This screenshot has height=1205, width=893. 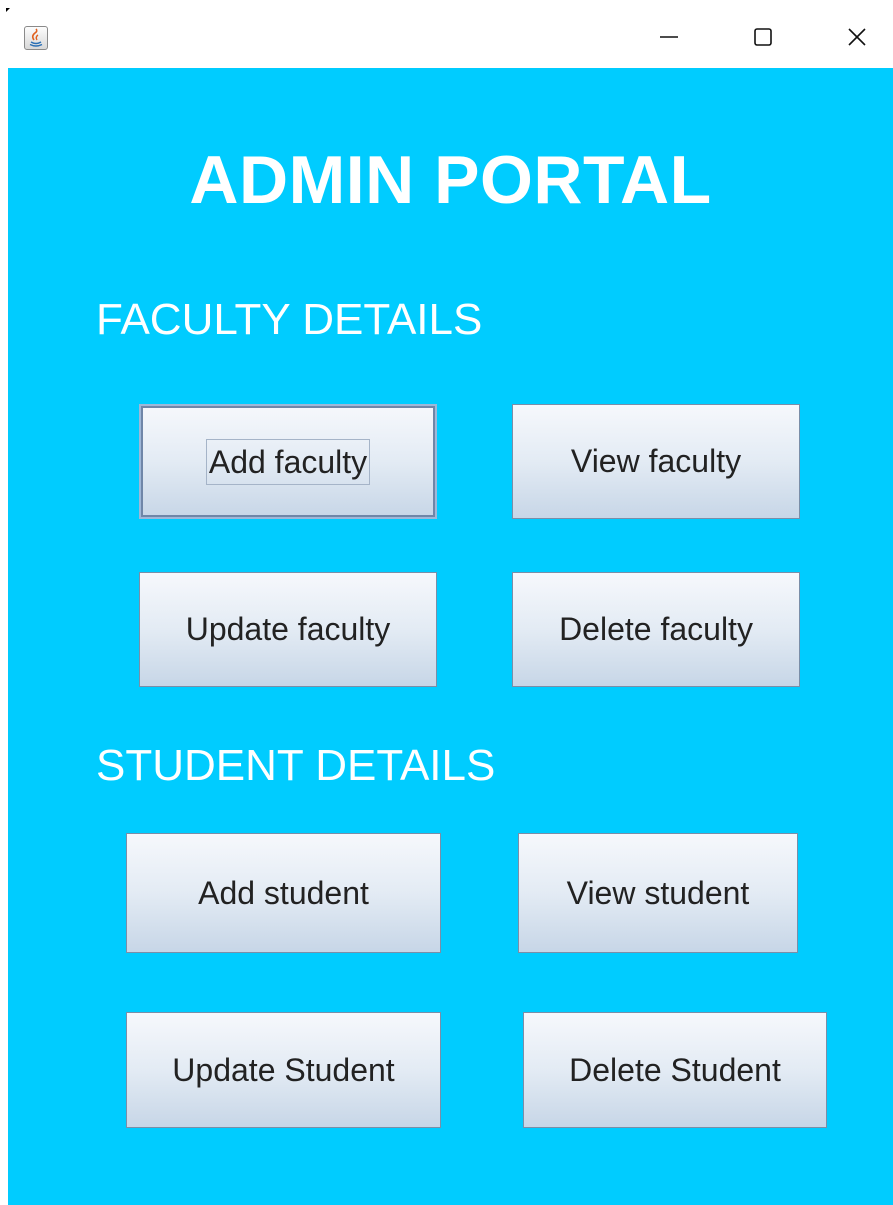 I want to click on close-icon, so click(x=857, y=37).